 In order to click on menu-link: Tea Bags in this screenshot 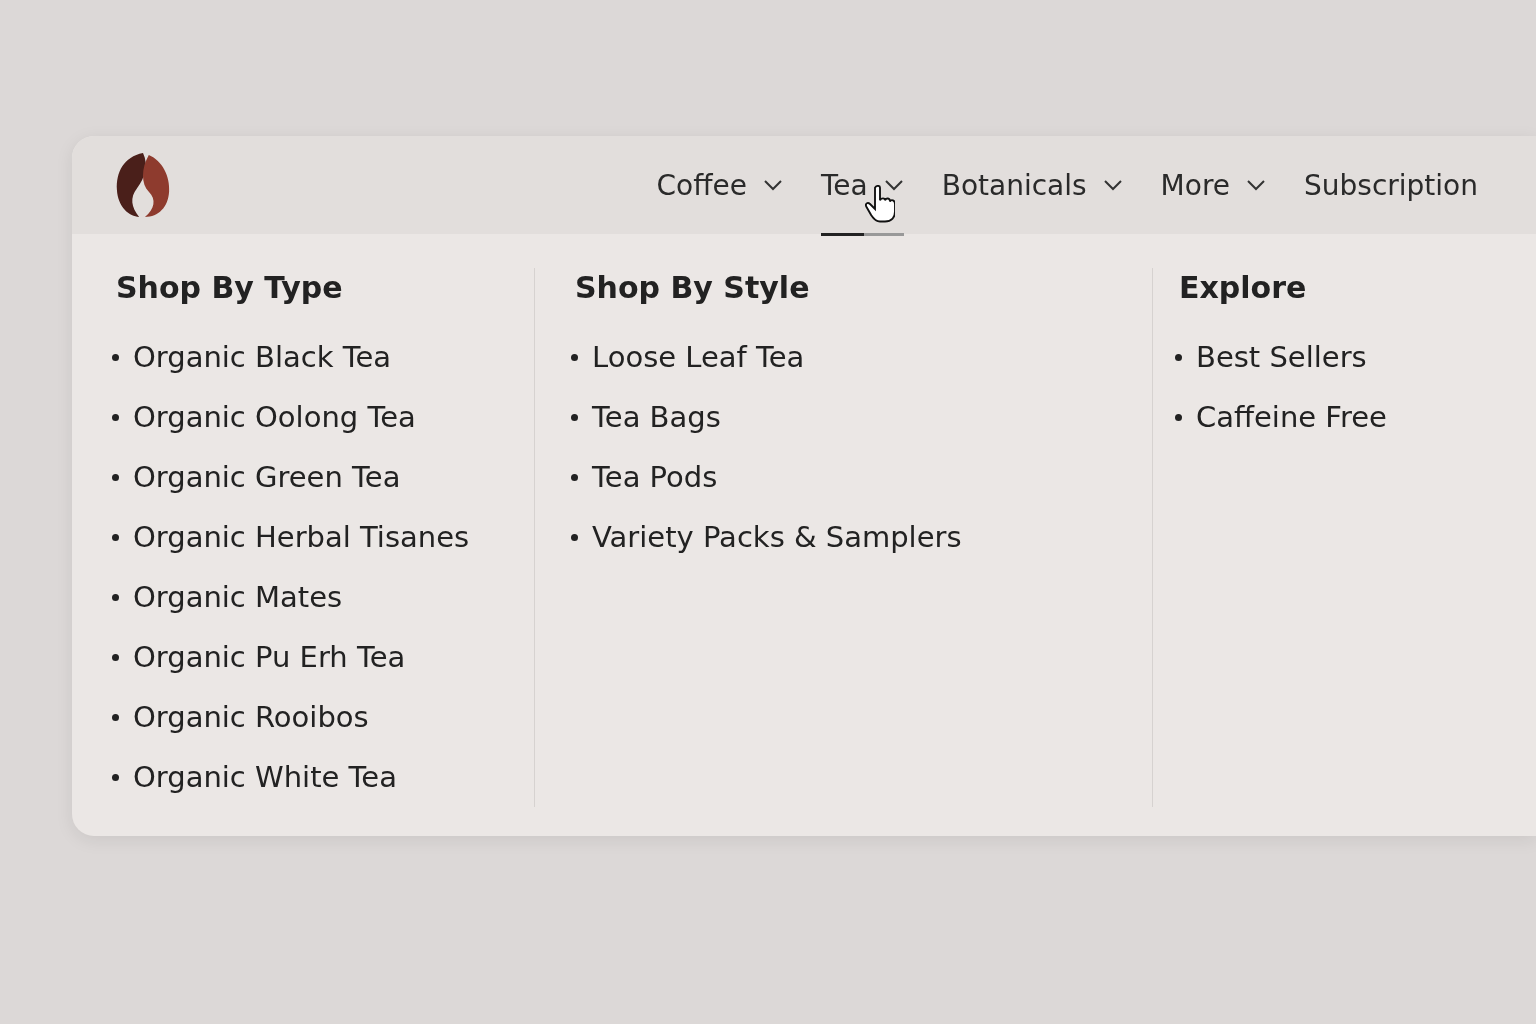, I will do `click(656, 417)`.